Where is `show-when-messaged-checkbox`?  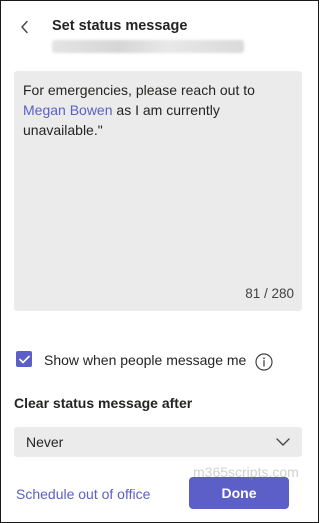
show-when-messaged-checkbox is located at coordinates (24, 359).